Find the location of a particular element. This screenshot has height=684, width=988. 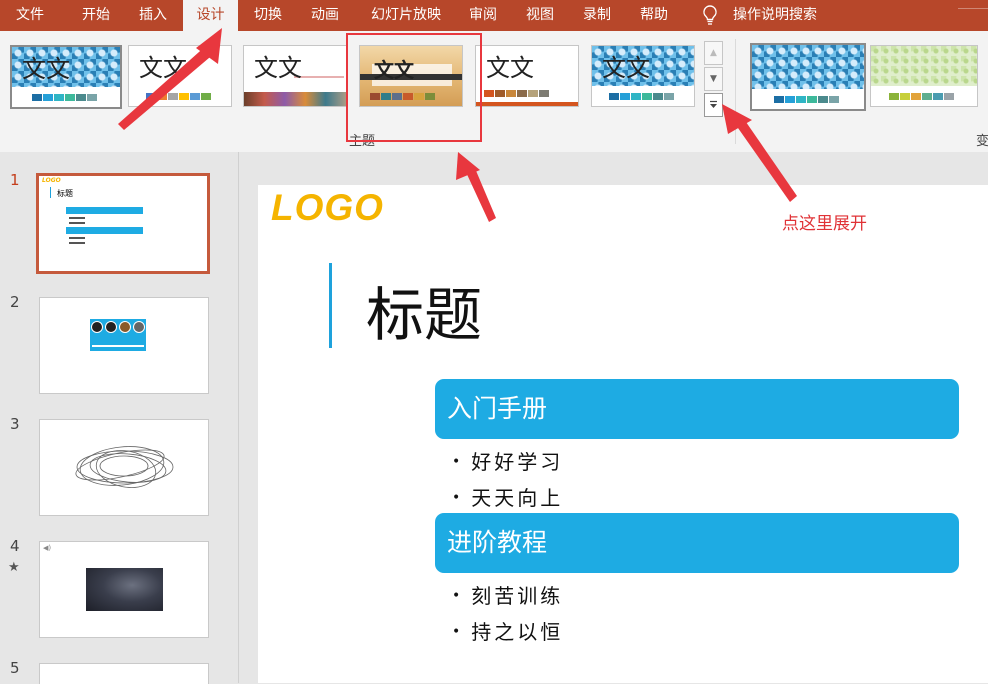

thumb-title-bar is located at coordinates (50, 192).